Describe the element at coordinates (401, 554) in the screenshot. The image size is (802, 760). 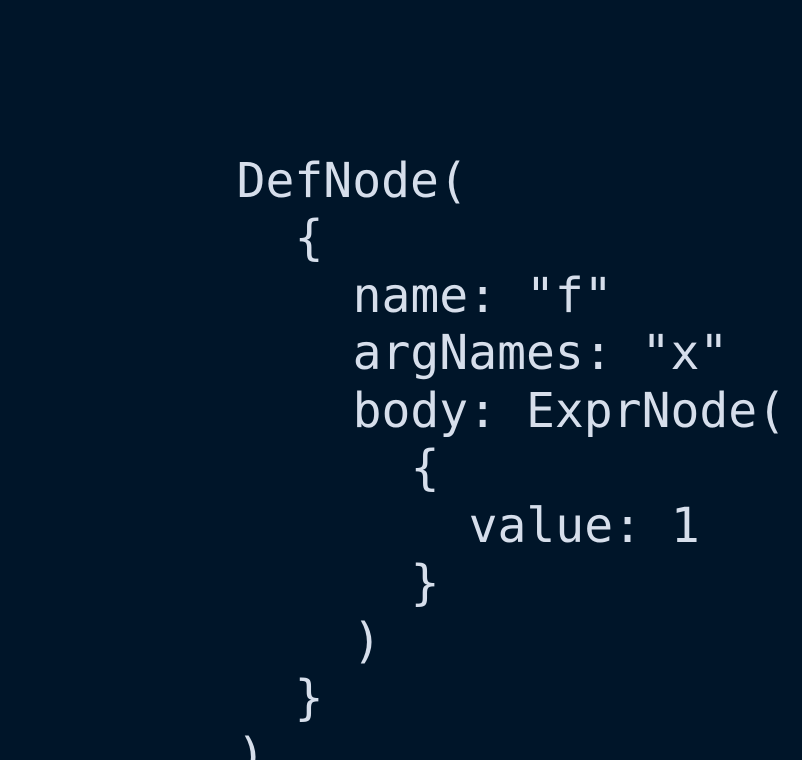
I see `code-line-inner-brace-close: }` at that location.